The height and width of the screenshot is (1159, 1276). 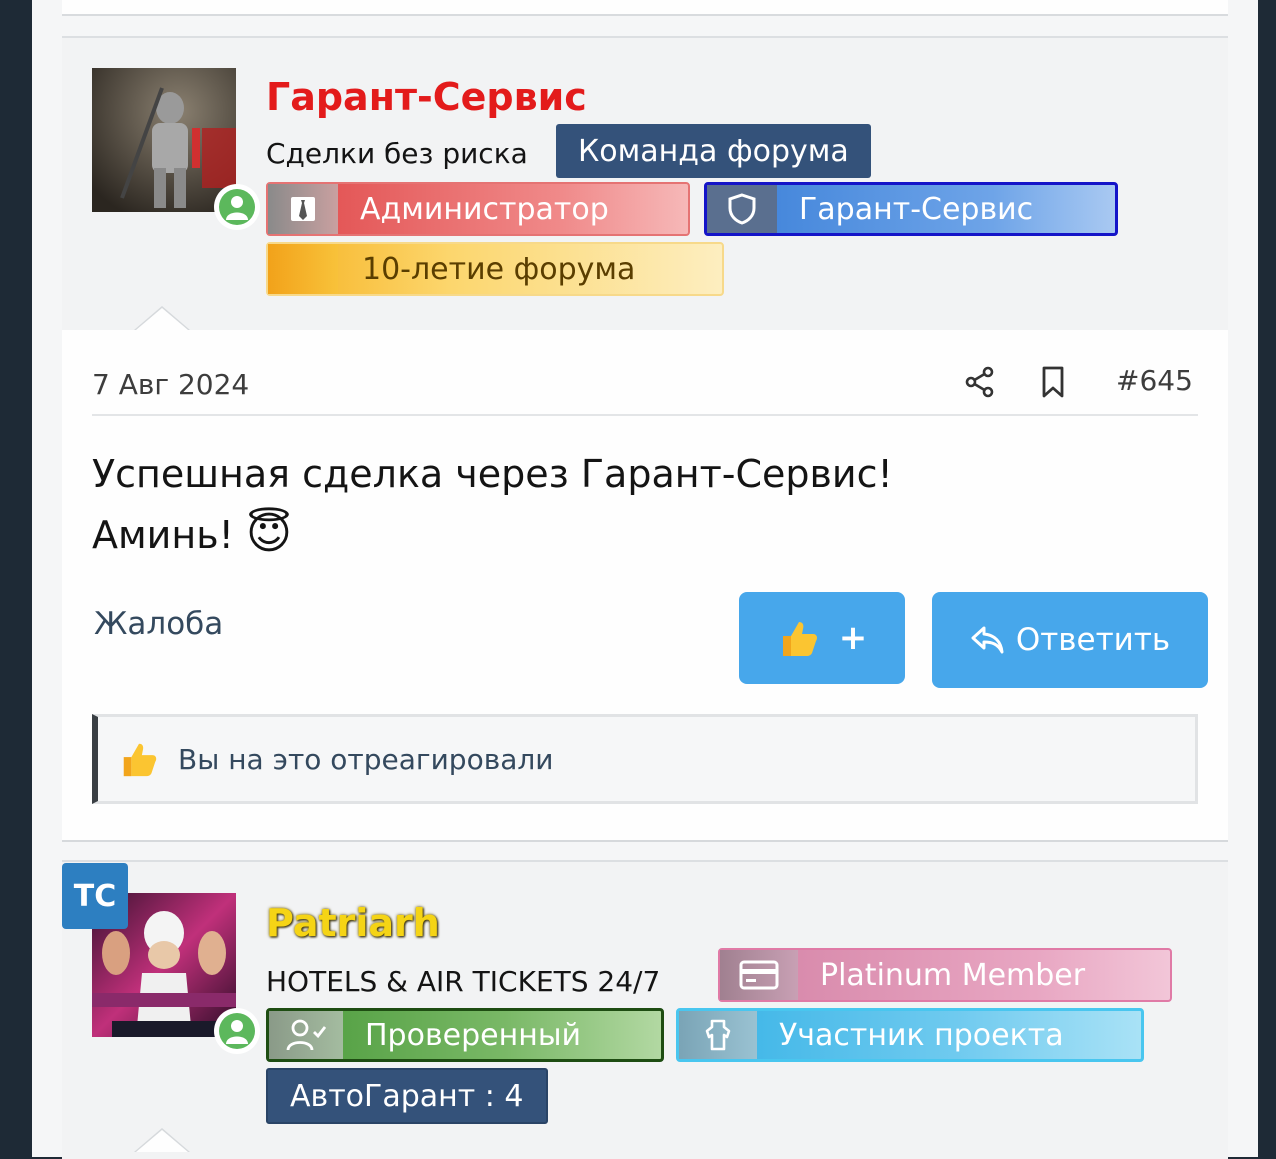 I want to click on message-line-1: Успешная сделка через Гарант-Сервис!, so click(x=492, y=474).